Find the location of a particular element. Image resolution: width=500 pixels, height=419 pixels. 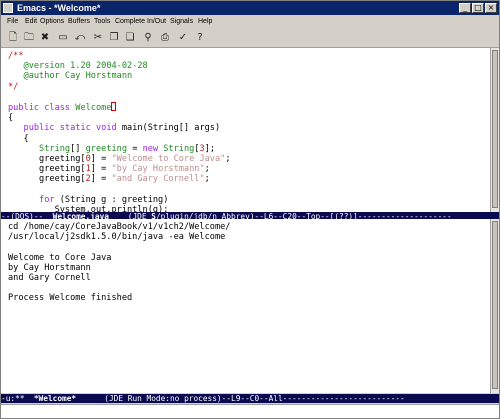

minimize-icon: _ is located at coordinates (465, 8).